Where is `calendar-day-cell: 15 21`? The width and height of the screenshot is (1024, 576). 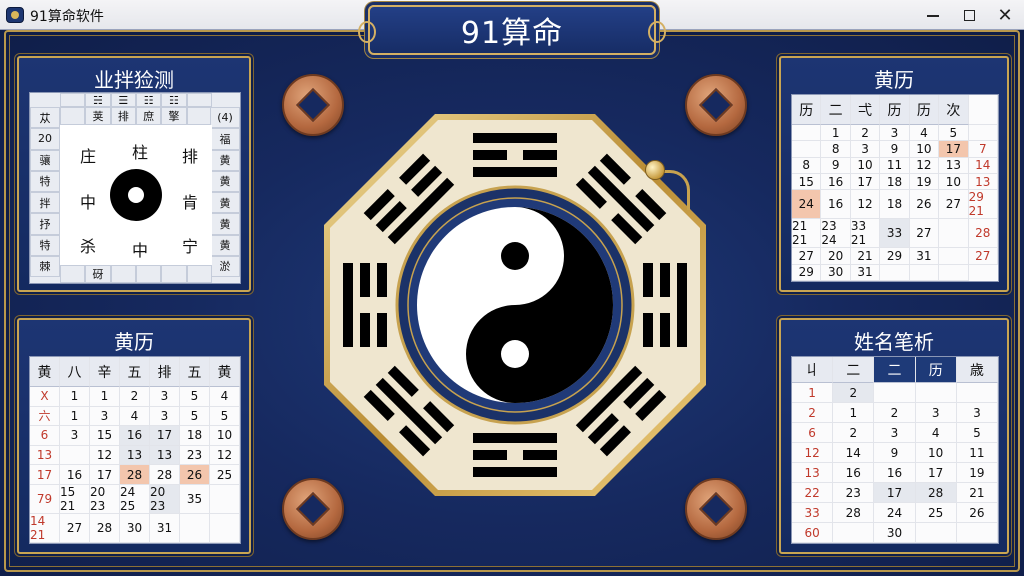 calendar-day-cell: 15 21 is located at coordinates (75, 499).